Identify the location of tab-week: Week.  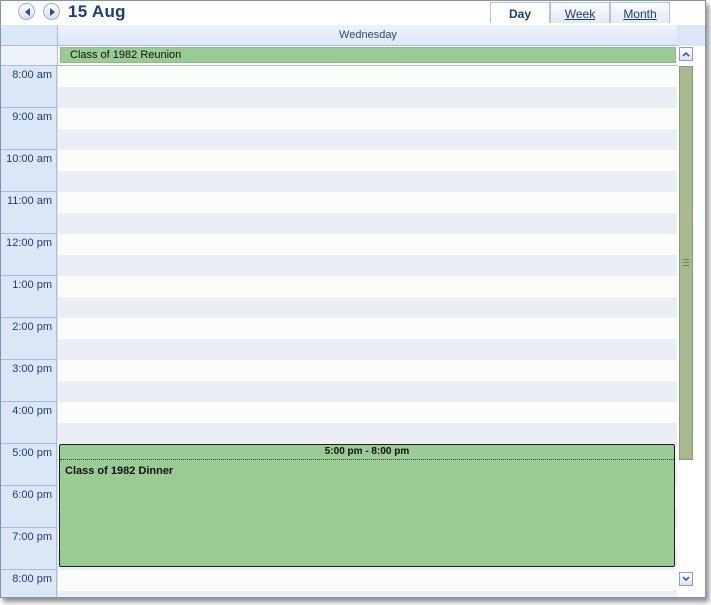
(580, 12).